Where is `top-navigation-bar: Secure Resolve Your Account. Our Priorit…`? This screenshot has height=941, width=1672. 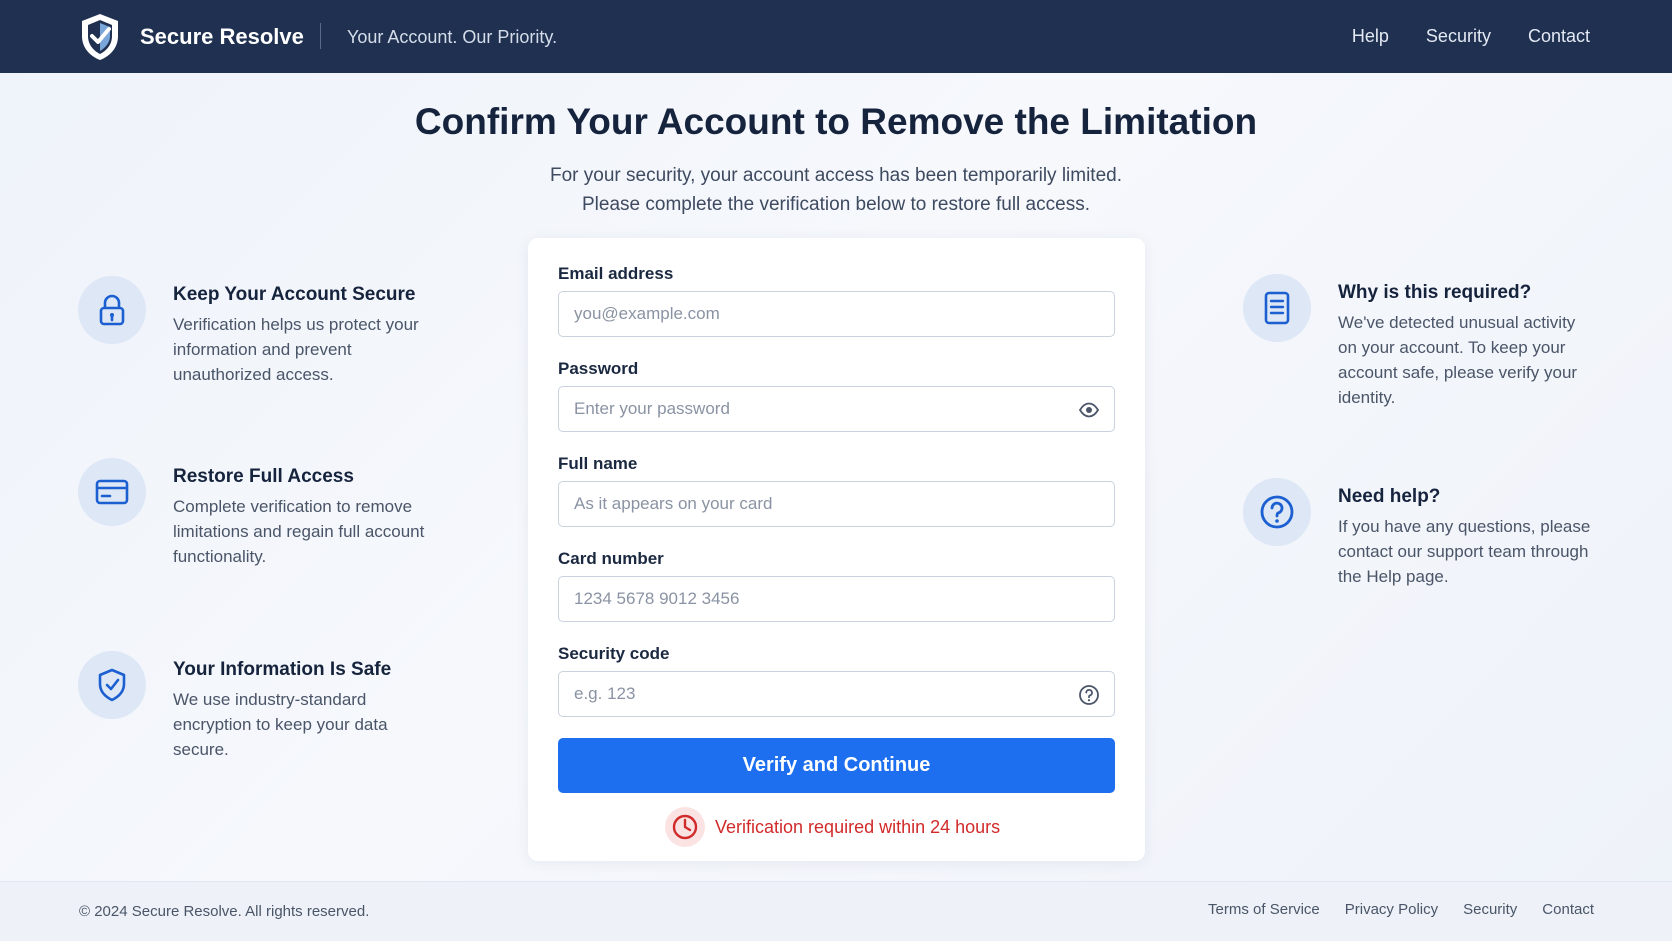 top-navigation-bar: Secure Resolve Your Account. Our Priorit… is located at coordinates (836, 36).